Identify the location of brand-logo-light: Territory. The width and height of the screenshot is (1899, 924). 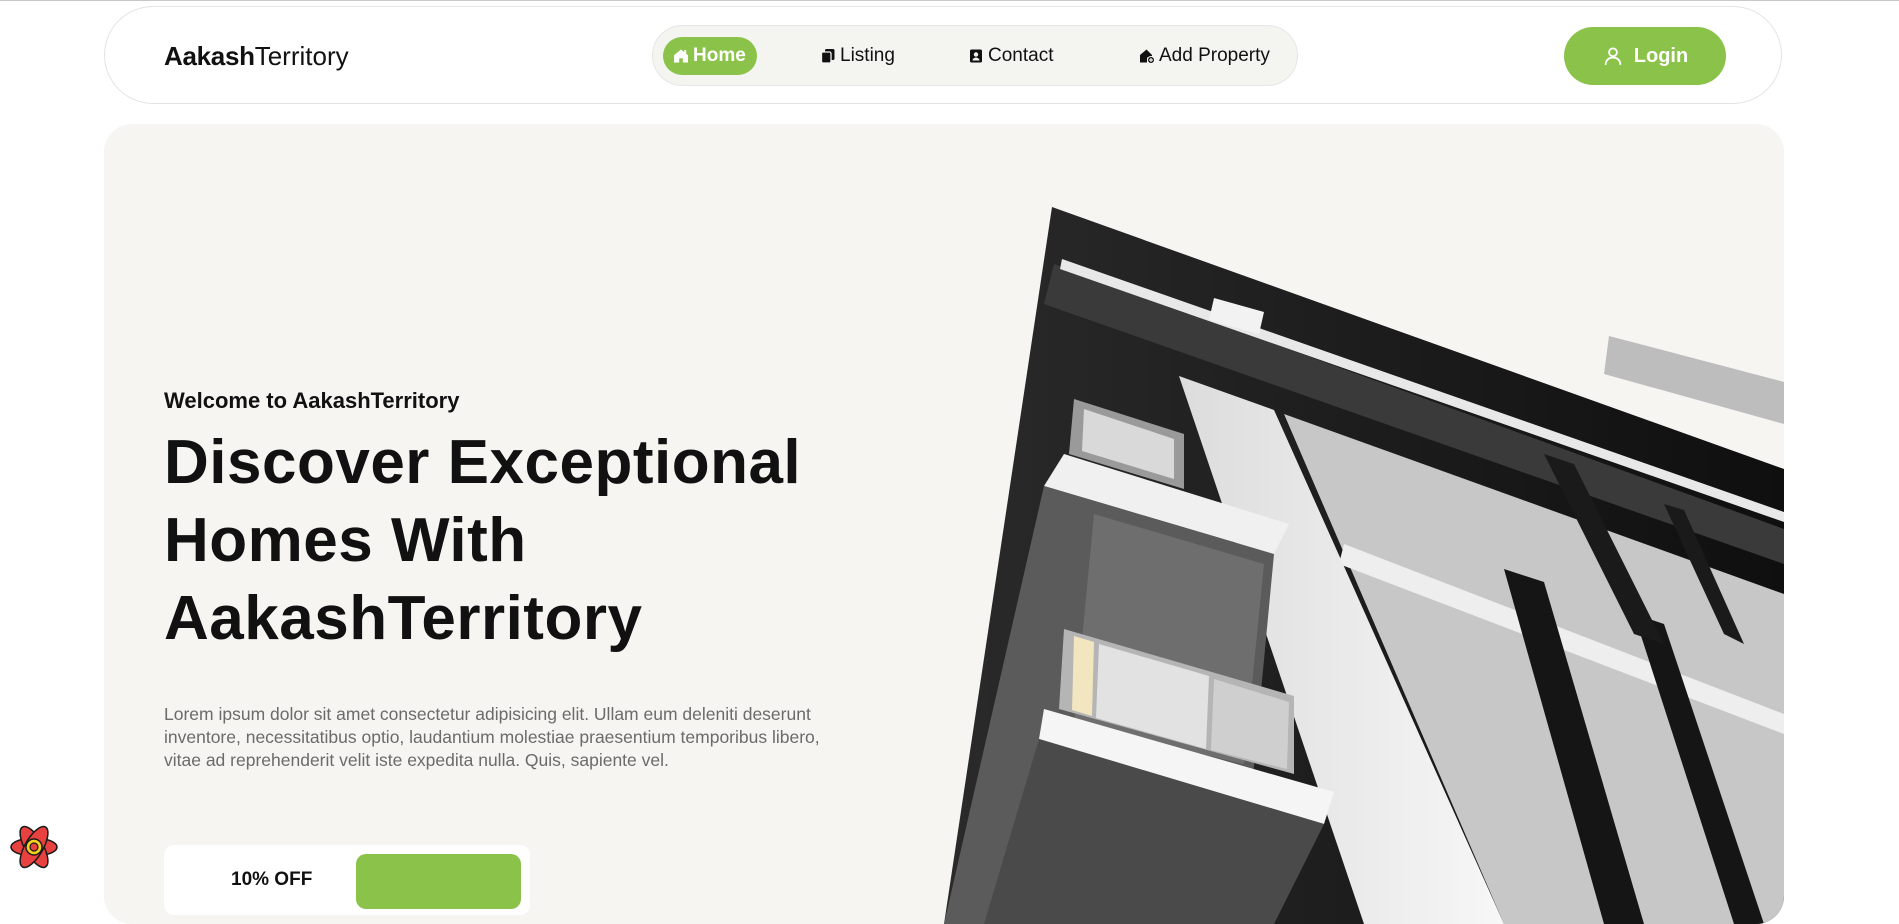
(301, 56).